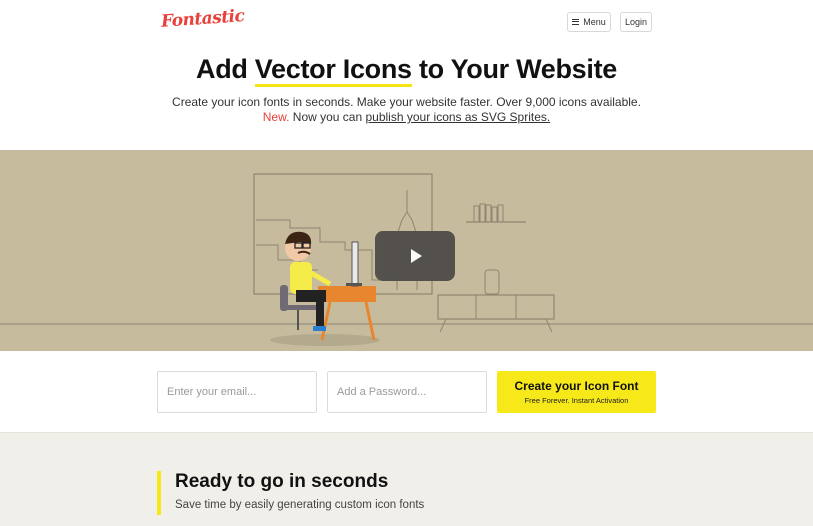 The image size is (813, 526). Describe the element at coordinates (299, 307) in the screenshot. I see `chair-seat` at that location.